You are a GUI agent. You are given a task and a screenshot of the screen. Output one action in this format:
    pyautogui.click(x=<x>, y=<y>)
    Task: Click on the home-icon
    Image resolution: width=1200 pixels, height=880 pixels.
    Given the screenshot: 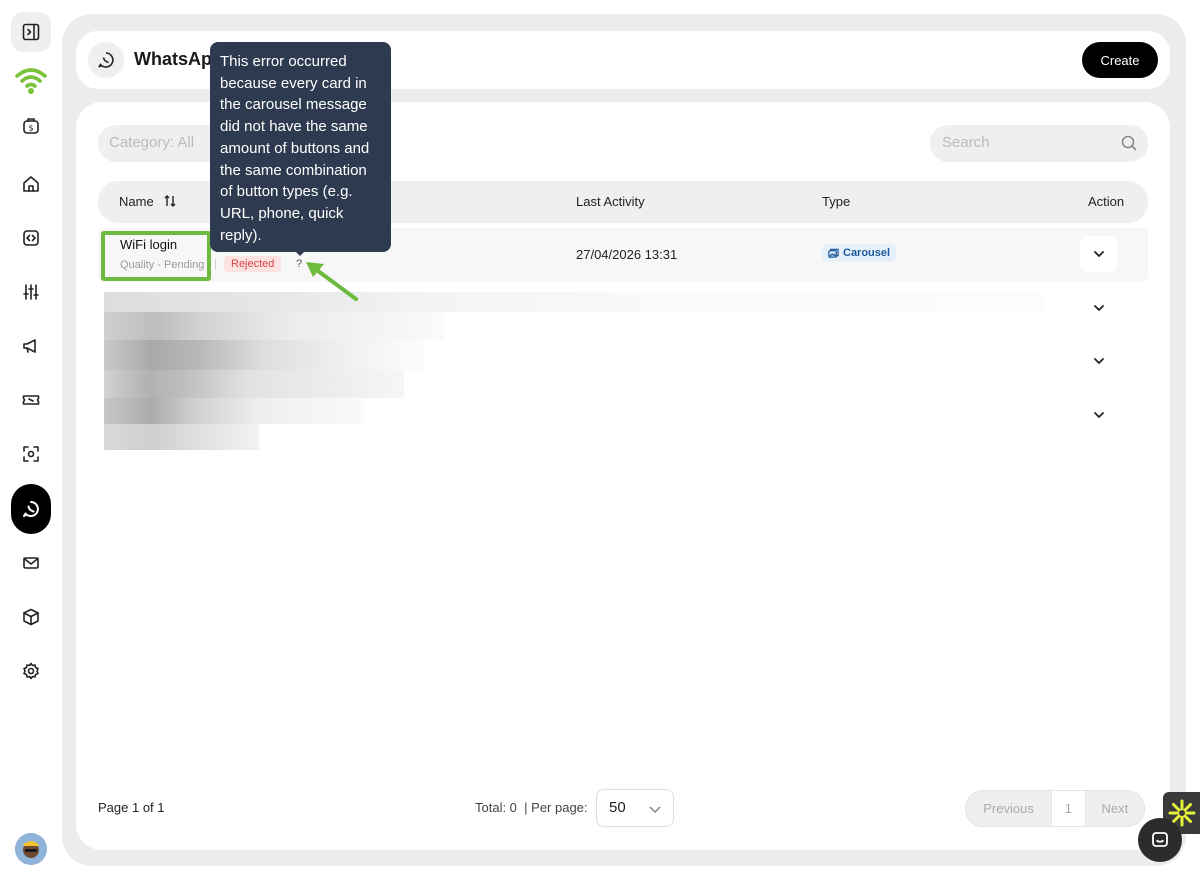 What is the action you would take?
    pyautogui.click(x=31, y=184)
    